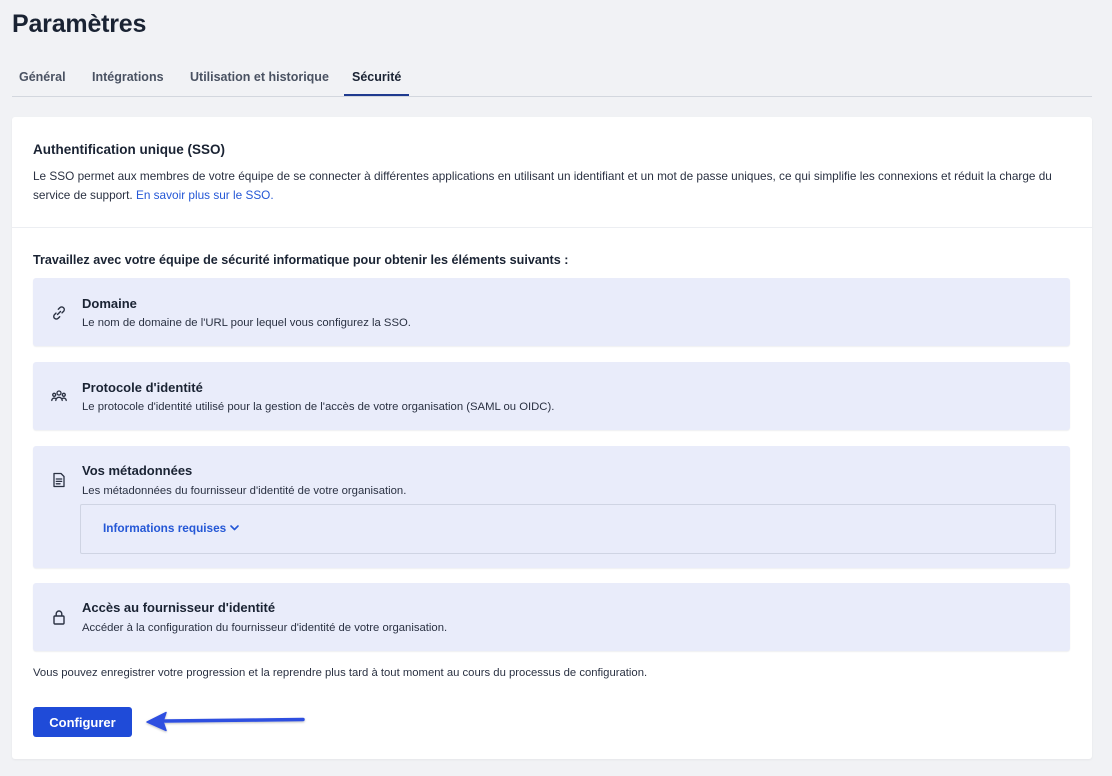  I want to click on link-icon, so click(59, 313).